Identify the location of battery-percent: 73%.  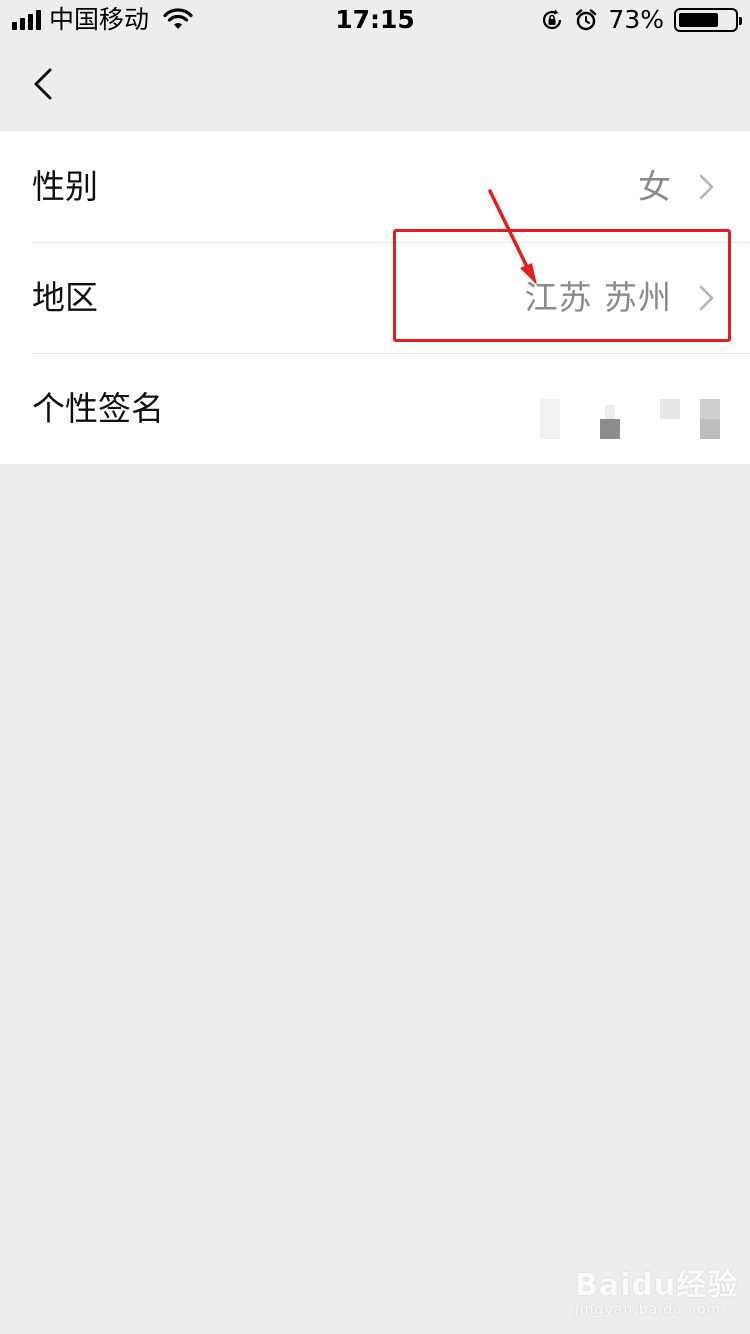
(636, 19).